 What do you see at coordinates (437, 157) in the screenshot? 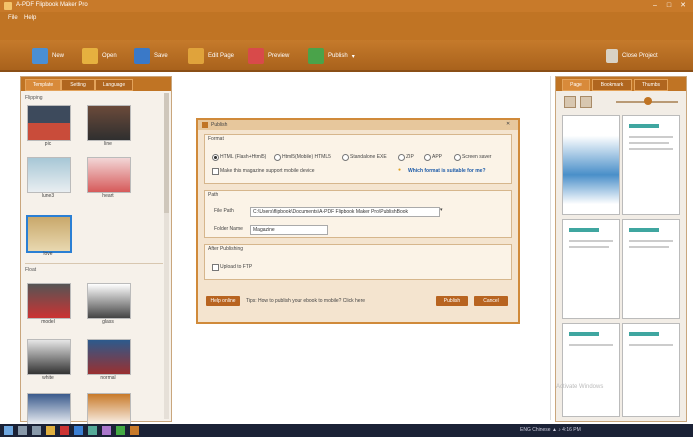
I see `format-app-label: APP` at bounding box center [437, 157].